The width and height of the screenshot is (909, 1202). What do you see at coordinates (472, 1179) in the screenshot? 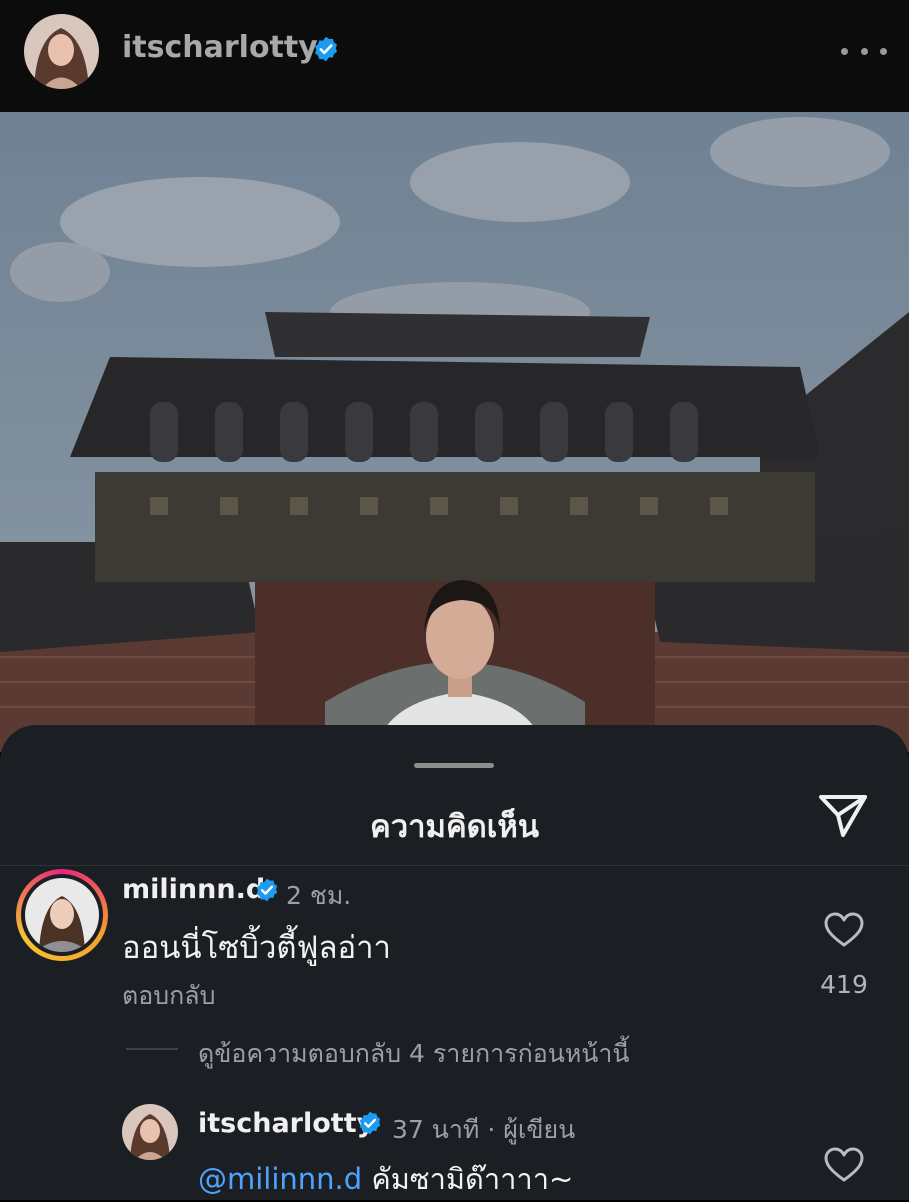
I see `reply-body: คัมซามิด๊าาาา~` at bounding box center [472, 1179].